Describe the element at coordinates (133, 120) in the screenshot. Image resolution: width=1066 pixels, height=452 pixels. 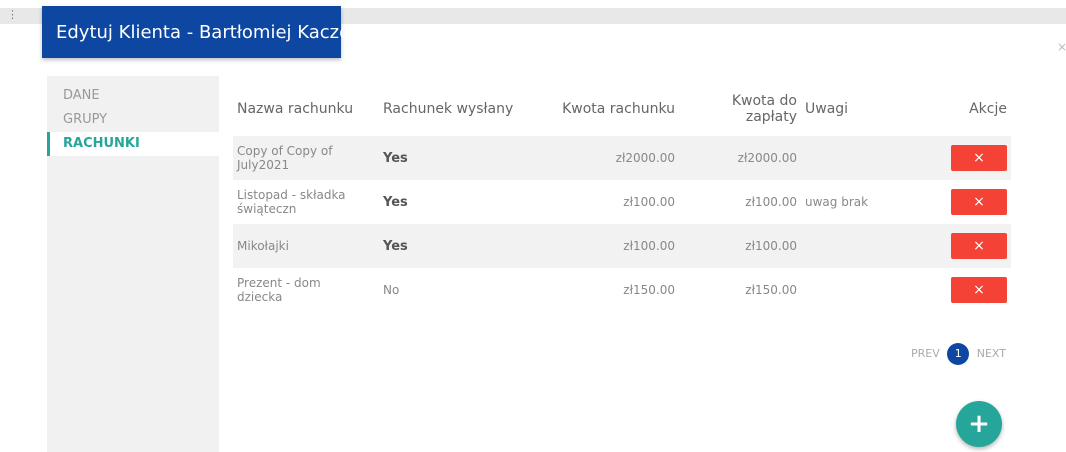
I see `sidebar-item-grupy: GRUPY` at that location.